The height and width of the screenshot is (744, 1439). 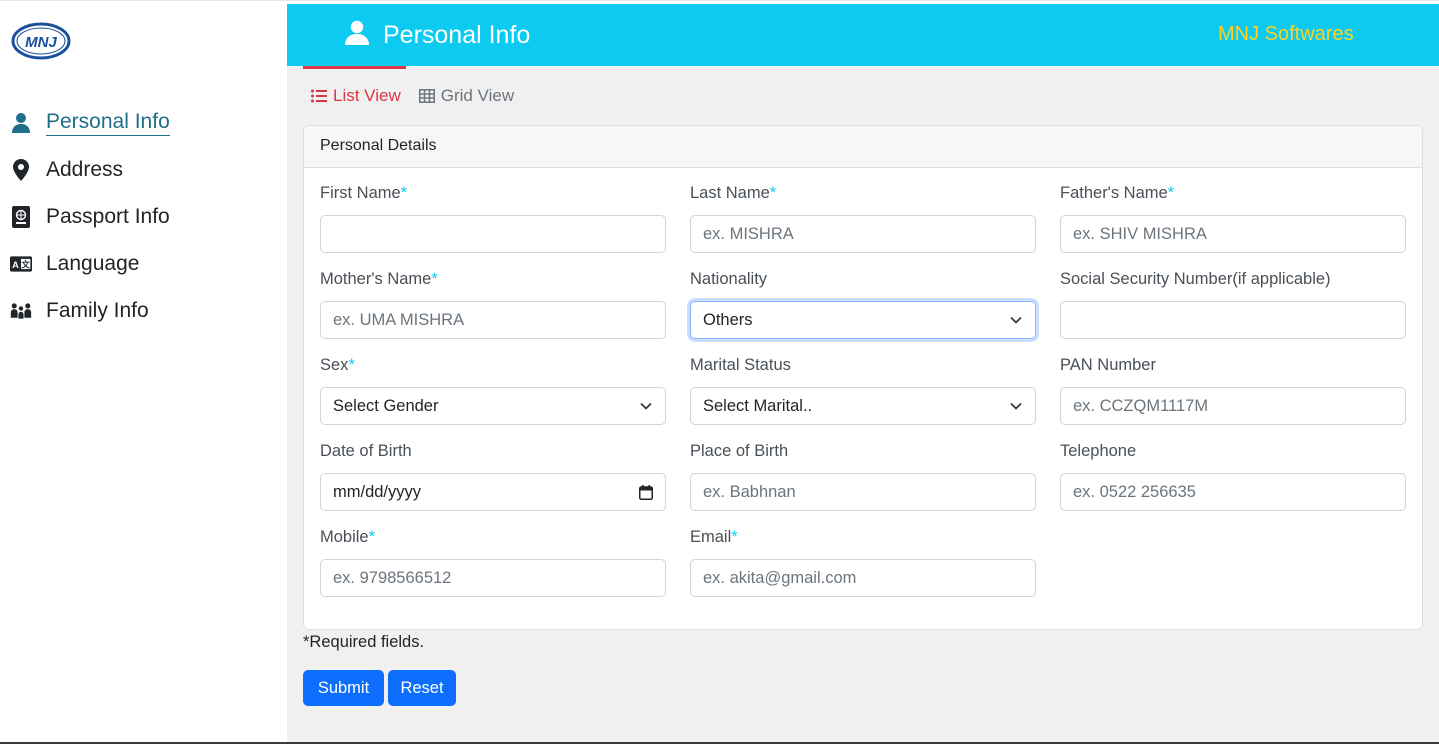 What do you see at coordinates (93, 263) in the screenshot?
I see `sidebar-item-label: Language` at bounding box center [93, 263].